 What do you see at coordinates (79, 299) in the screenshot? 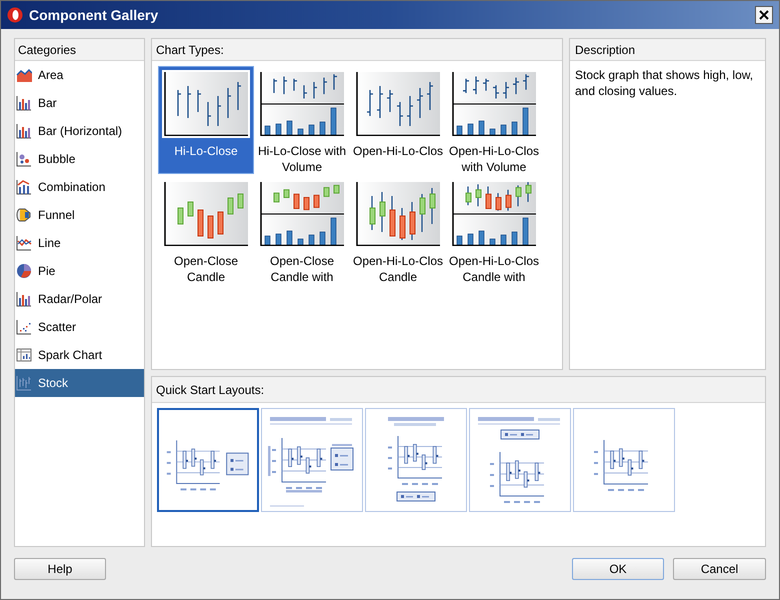
I see `category-item: Radar/Polar` at bounding box center [79, 299].